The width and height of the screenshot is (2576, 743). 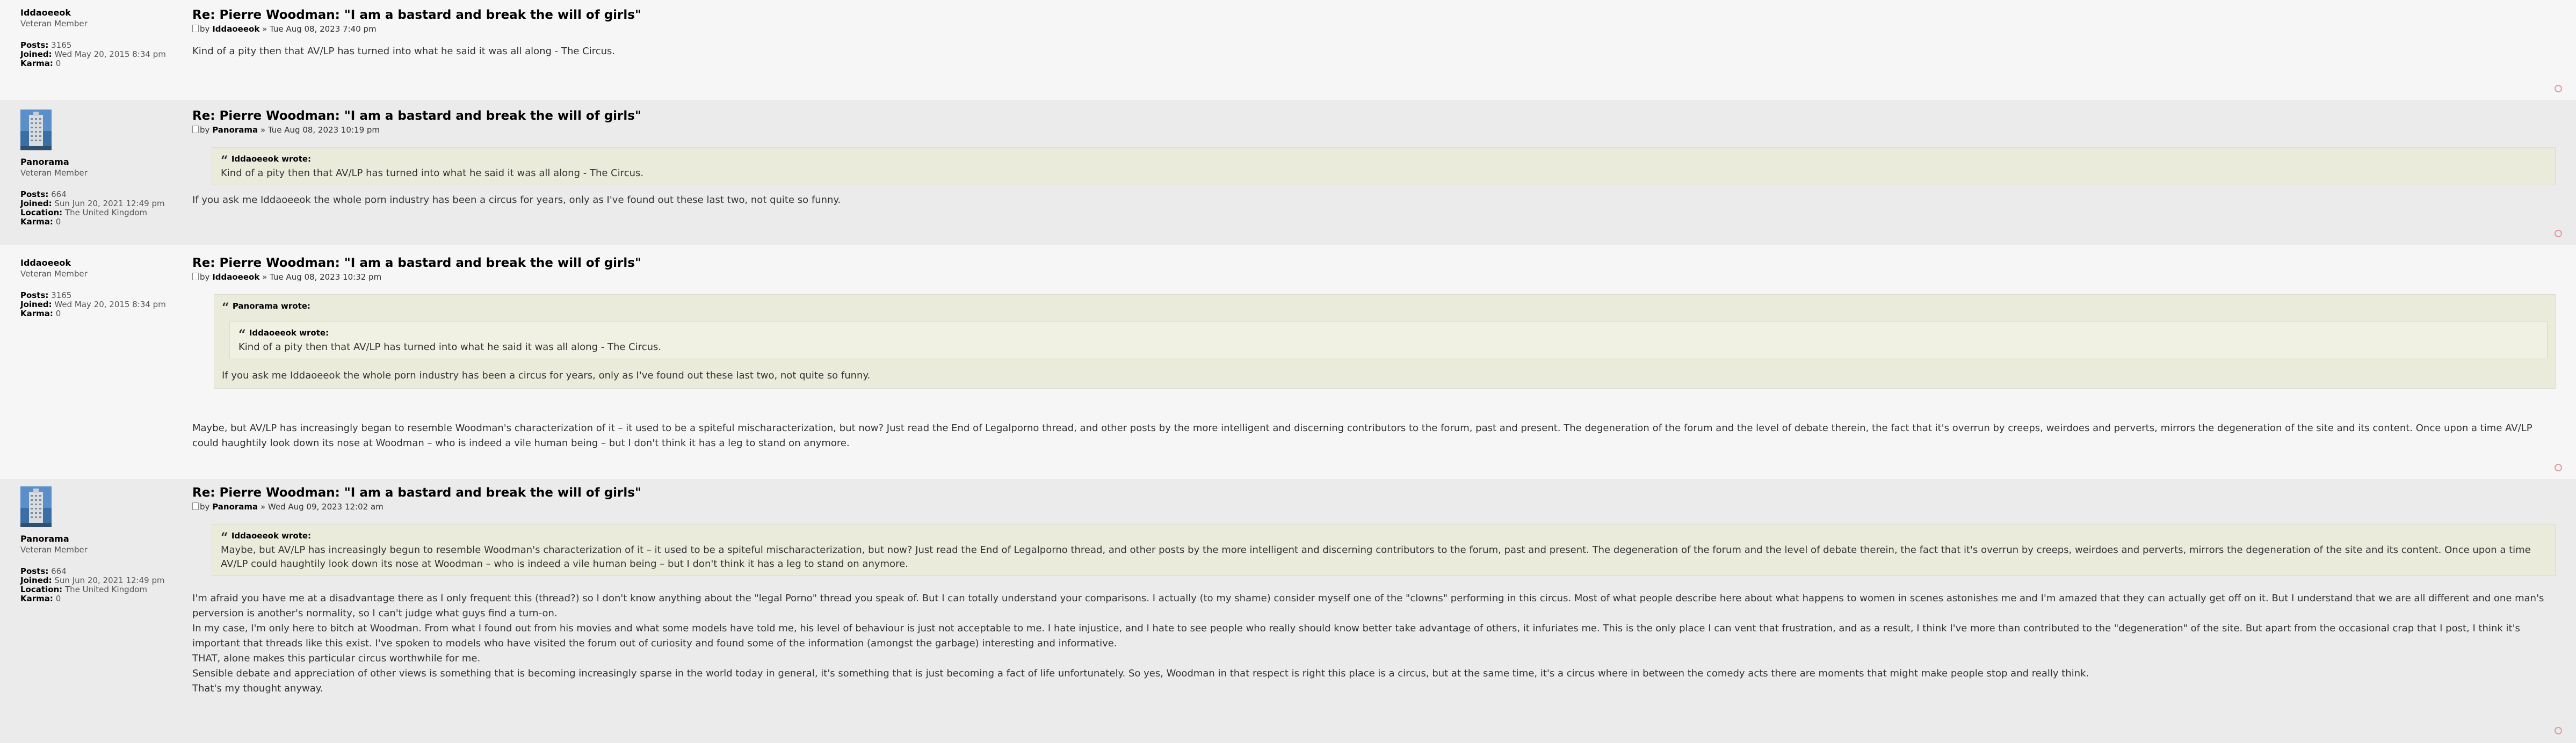 What do you see at coordinates (1374, 506) in the screenshot?
I see `post-author-line: by Panorama » Wed Aug 09, 2023 12:02 am` at bounding box center [1374, 506].